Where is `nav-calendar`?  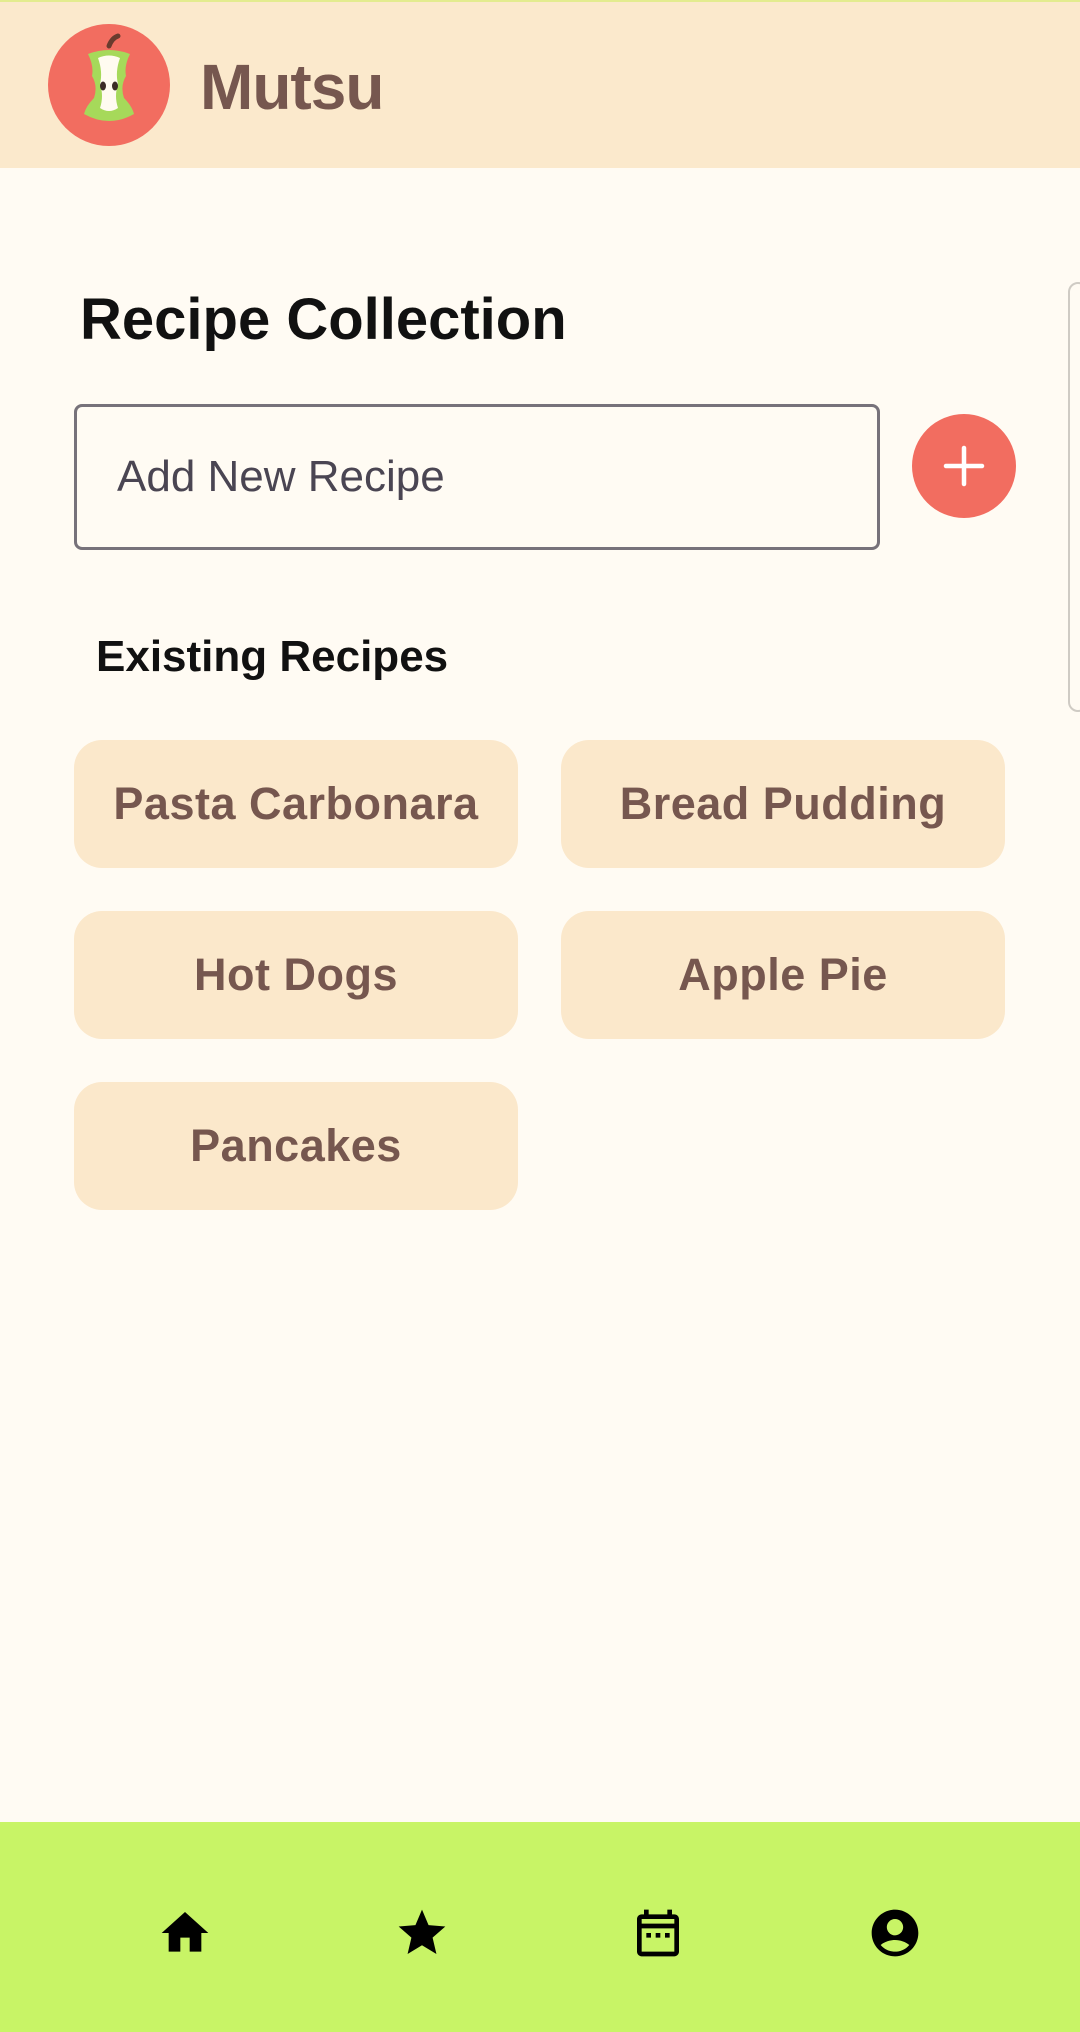
nav-calendar is located at coordinates (658, 1927).